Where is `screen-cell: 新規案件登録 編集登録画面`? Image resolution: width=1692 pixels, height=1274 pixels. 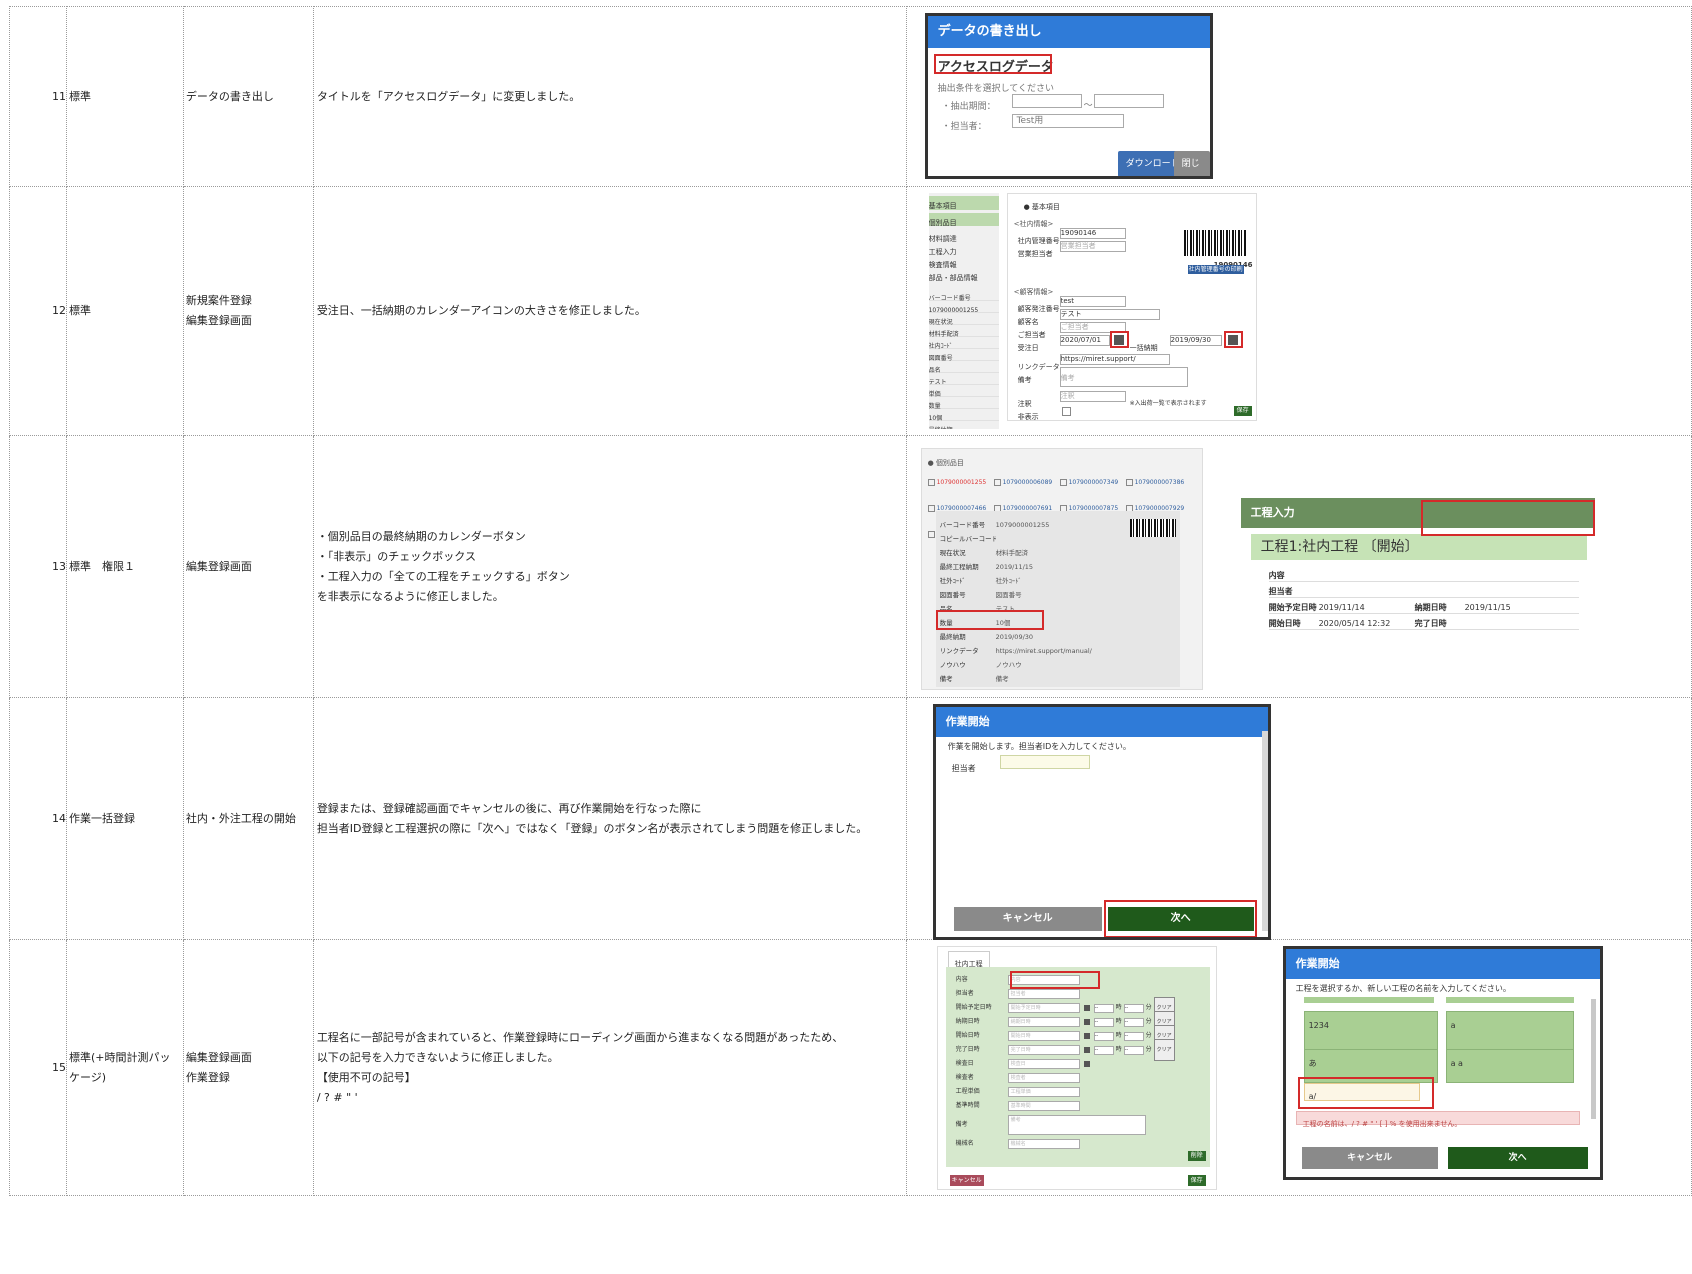
screen-cell: 新規案件登録 編集登録画面 is located at coordinates (248, 311).